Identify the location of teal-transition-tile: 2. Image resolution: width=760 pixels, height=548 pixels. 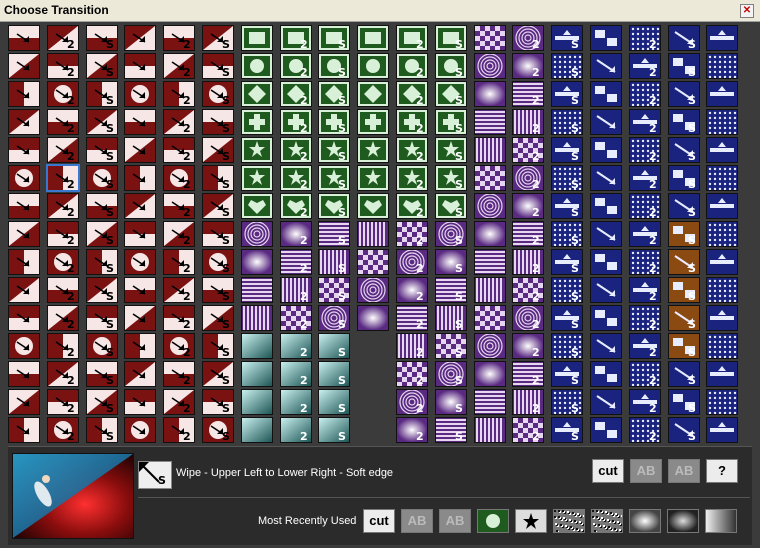
(296, 402).